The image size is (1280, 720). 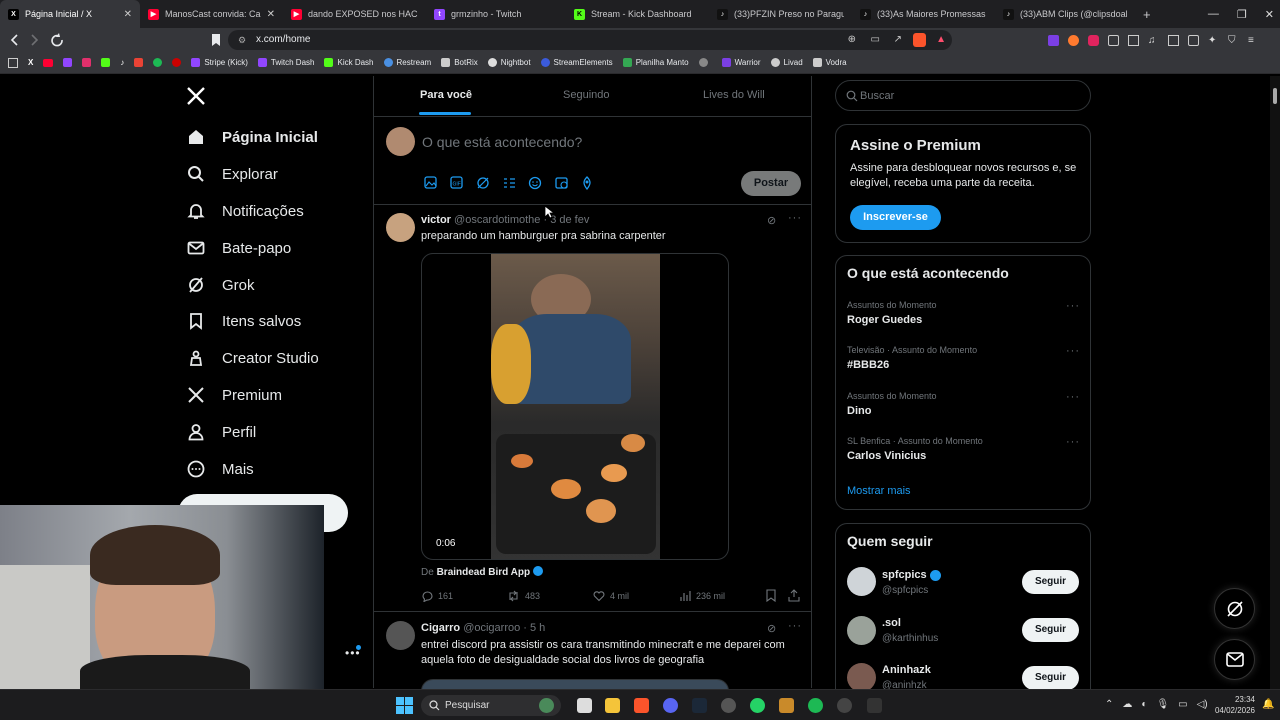 What do you see at coordinates (483, 183) in the screenshot?
I see `grok-compose-icon` at bounding box center [483, 183].